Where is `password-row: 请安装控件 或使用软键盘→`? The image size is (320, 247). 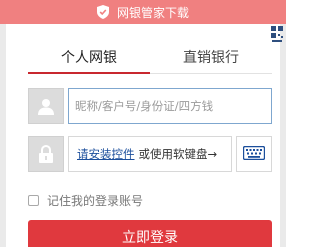 password-row: 请安装控件 或使用软键盘→ is located at coordinates (150, 154).